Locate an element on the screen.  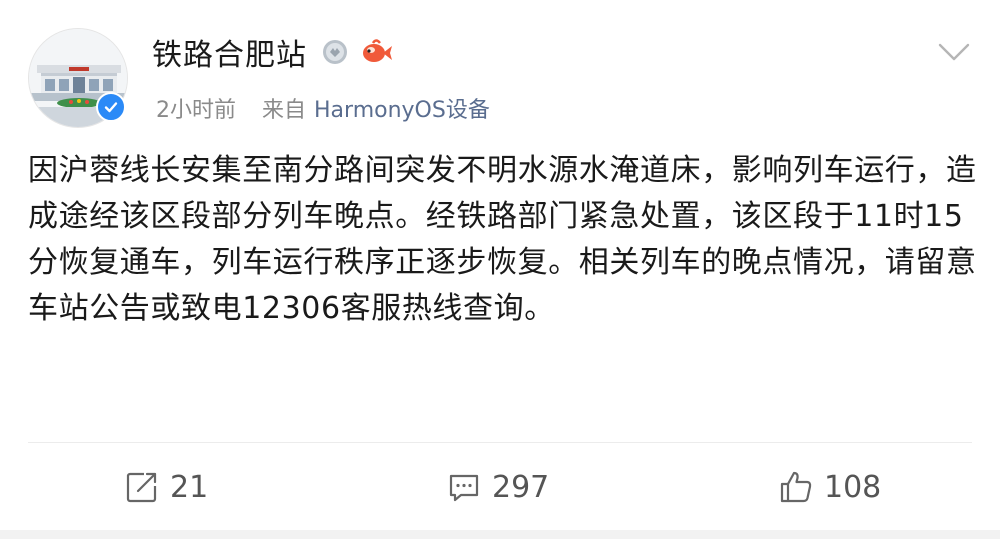
username-row: 铁路合肥站 is located at coordinates (272, 52).